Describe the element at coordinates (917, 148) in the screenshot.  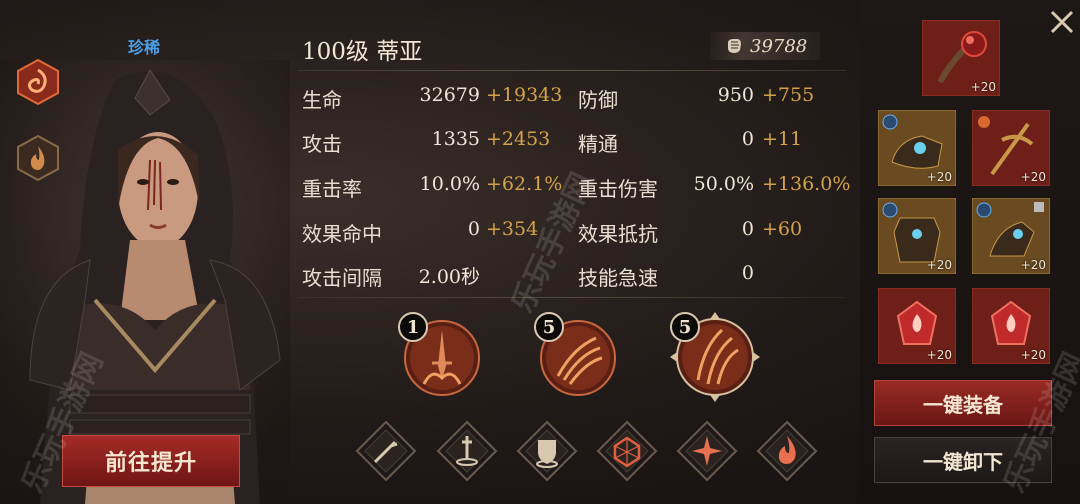
I see `equip-slot-1: +20` at that location.